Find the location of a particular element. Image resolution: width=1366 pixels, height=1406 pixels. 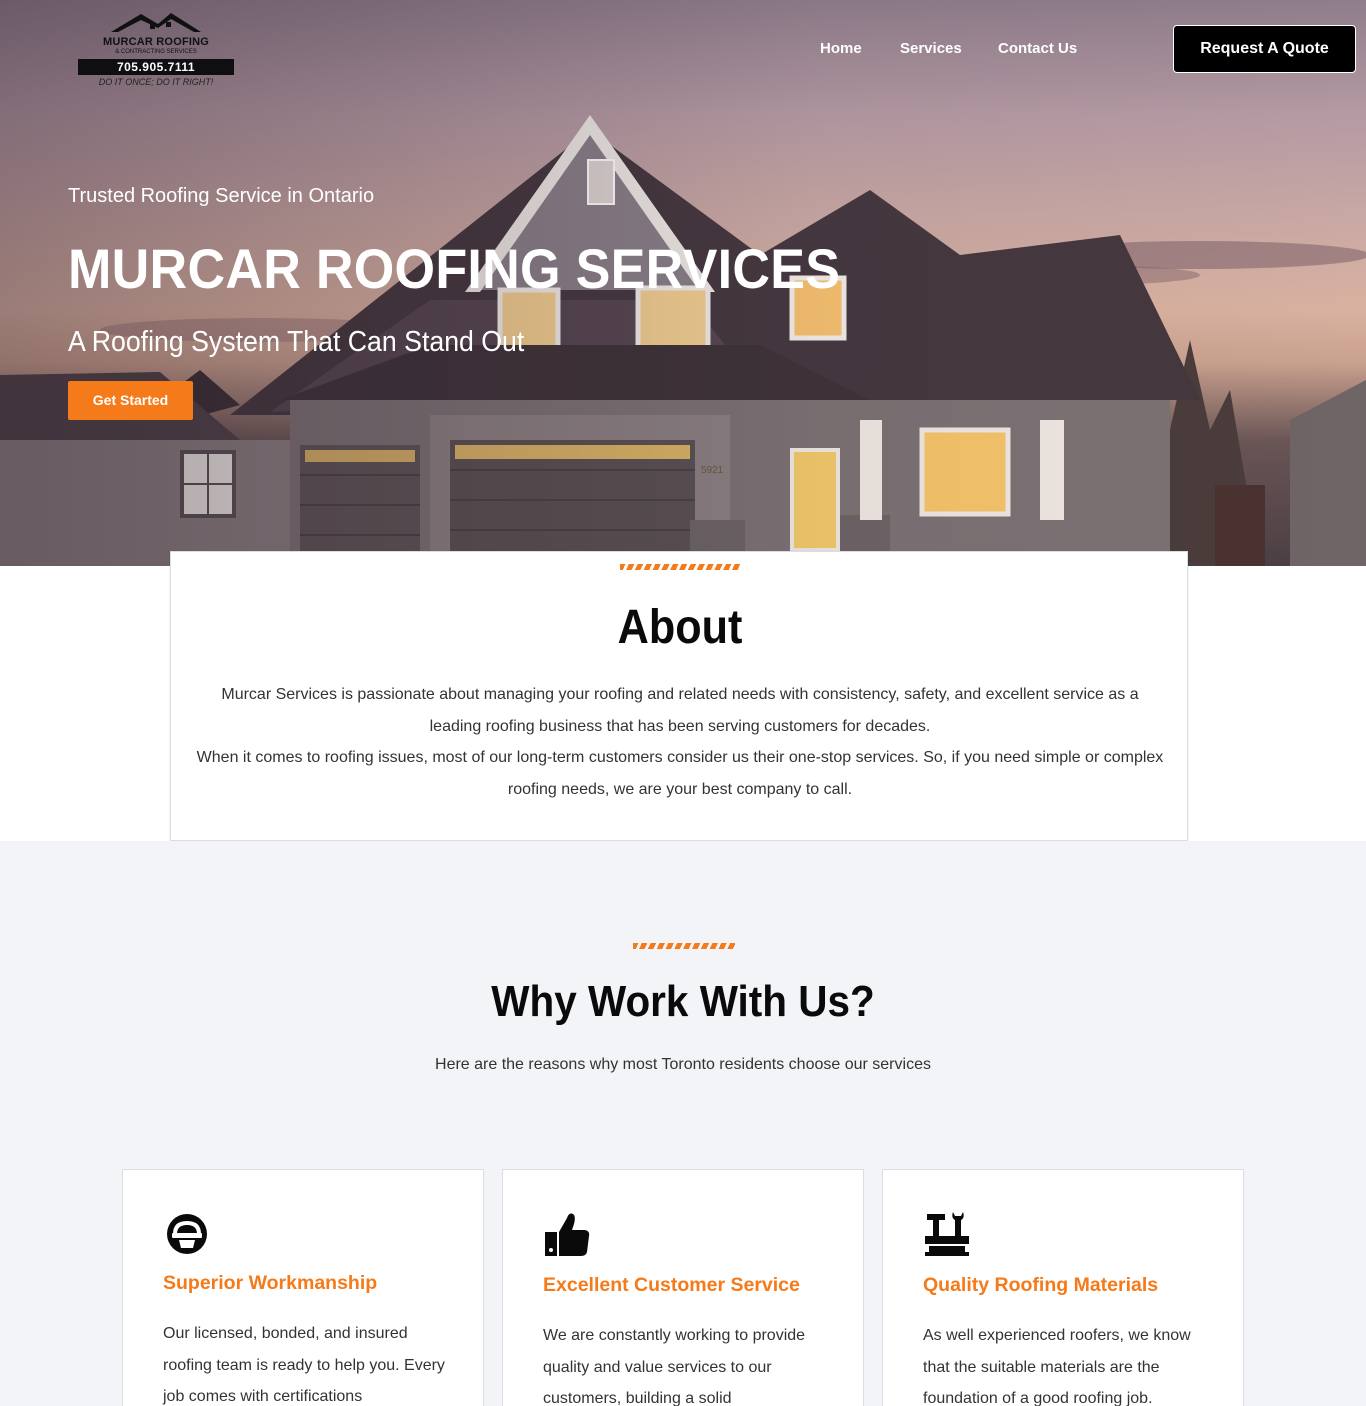

hard-hat-icon is located at coordinates (187, 1234).